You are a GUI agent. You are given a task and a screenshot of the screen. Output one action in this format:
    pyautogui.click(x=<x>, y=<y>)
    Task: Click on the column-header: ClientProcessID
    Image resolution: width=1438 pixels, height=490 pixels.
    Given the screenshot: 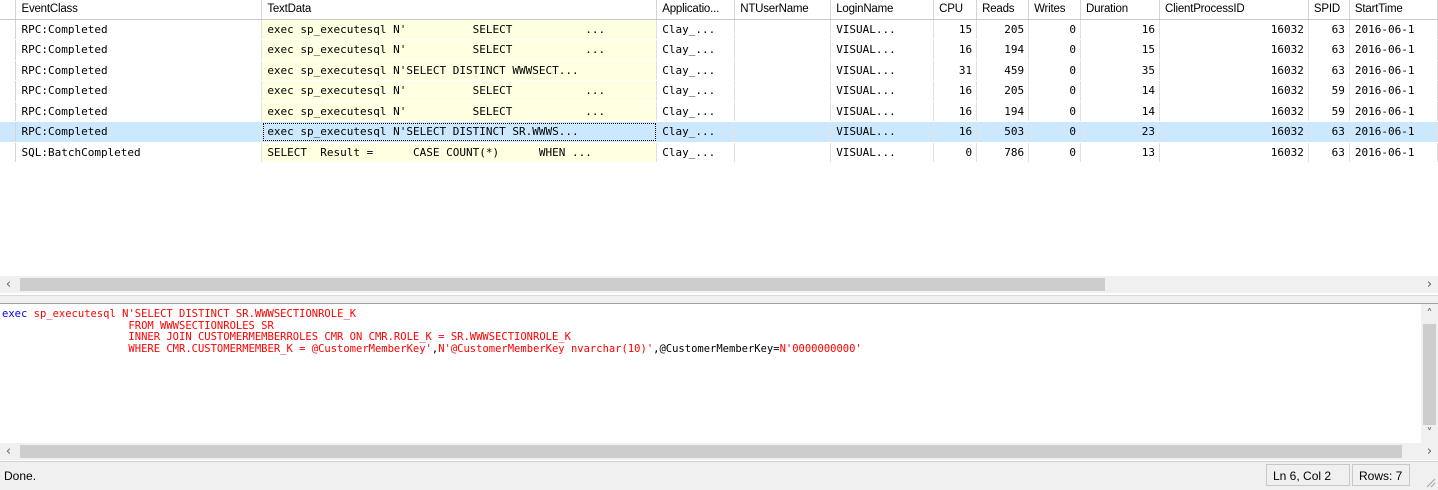 What is the action you would take?
    pyautogui.click(x=1234, y=10)
    